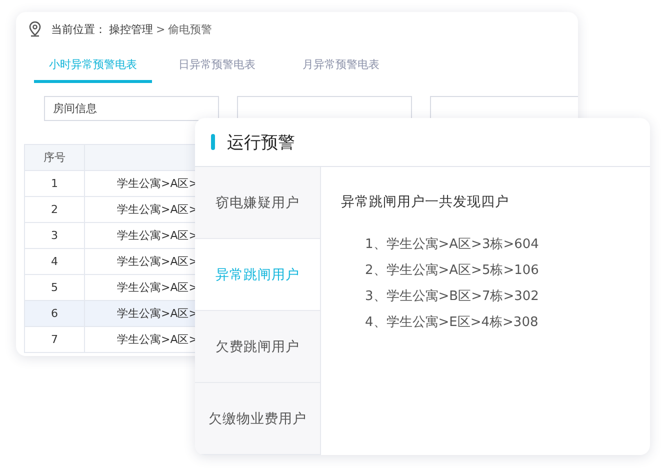  Describe the element at coordinates (54, 209) in the screenshot. I see `table-cell: 2` at that location.